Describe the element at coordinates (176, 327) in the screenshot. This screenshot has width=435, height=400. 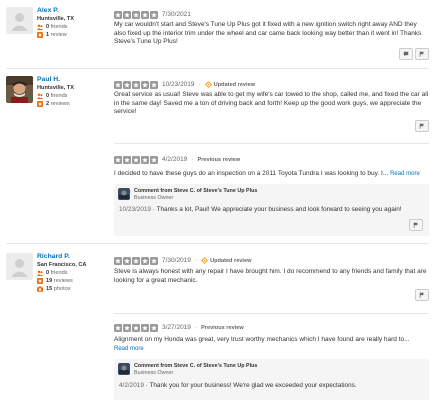
I see `review-date: 3/27/2019` at that location.